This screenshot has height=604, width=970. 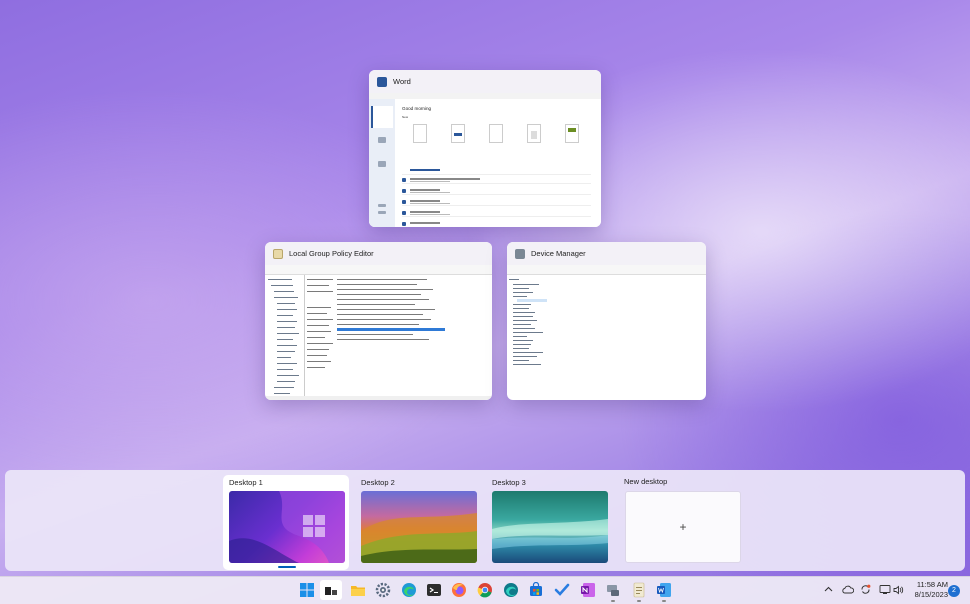 What do you see at coordinates (646, 481) in the screenshot?
I see `new-desktop-label: New desktop` at bounding box center [646, 481].